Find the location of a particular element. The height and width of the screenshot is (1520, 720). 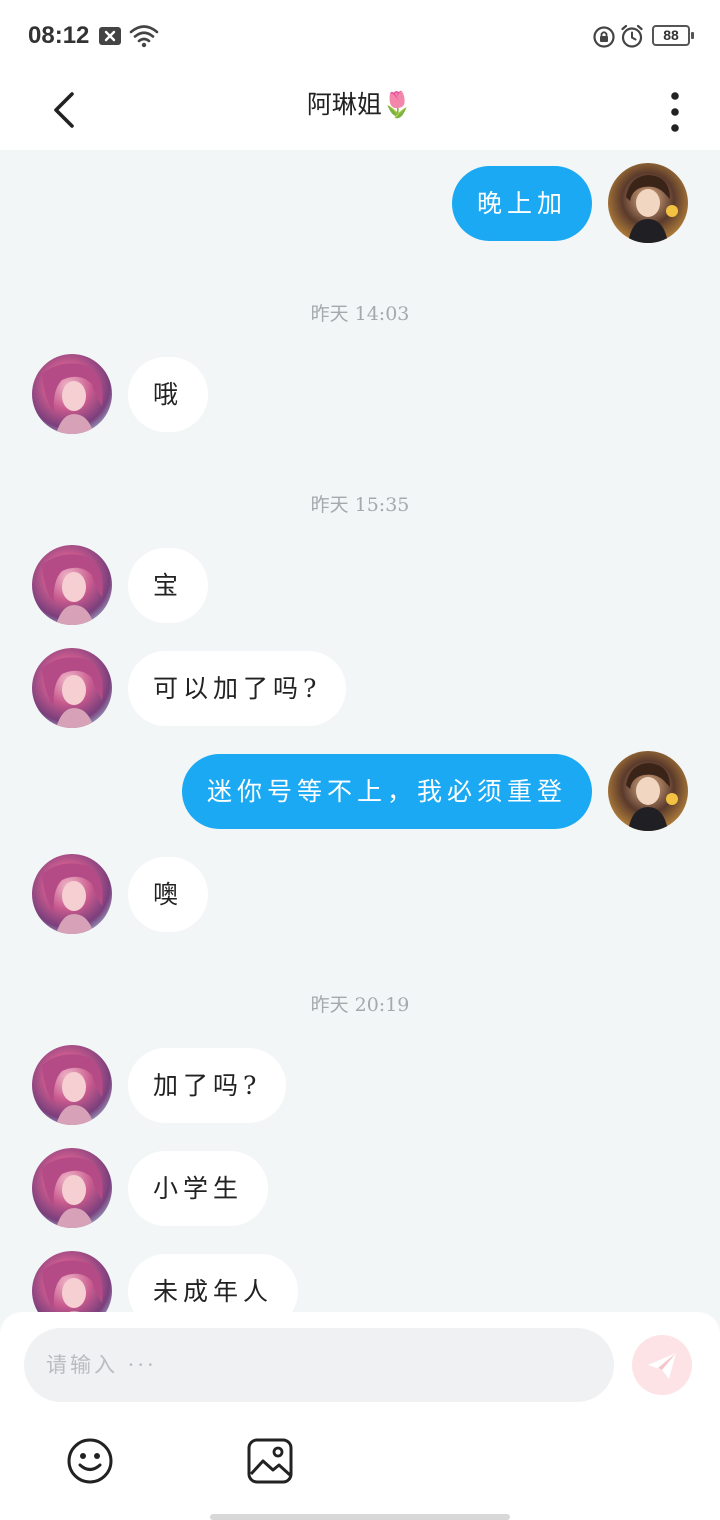

message-incoming: 噢 is located at coordinates (360, 895).